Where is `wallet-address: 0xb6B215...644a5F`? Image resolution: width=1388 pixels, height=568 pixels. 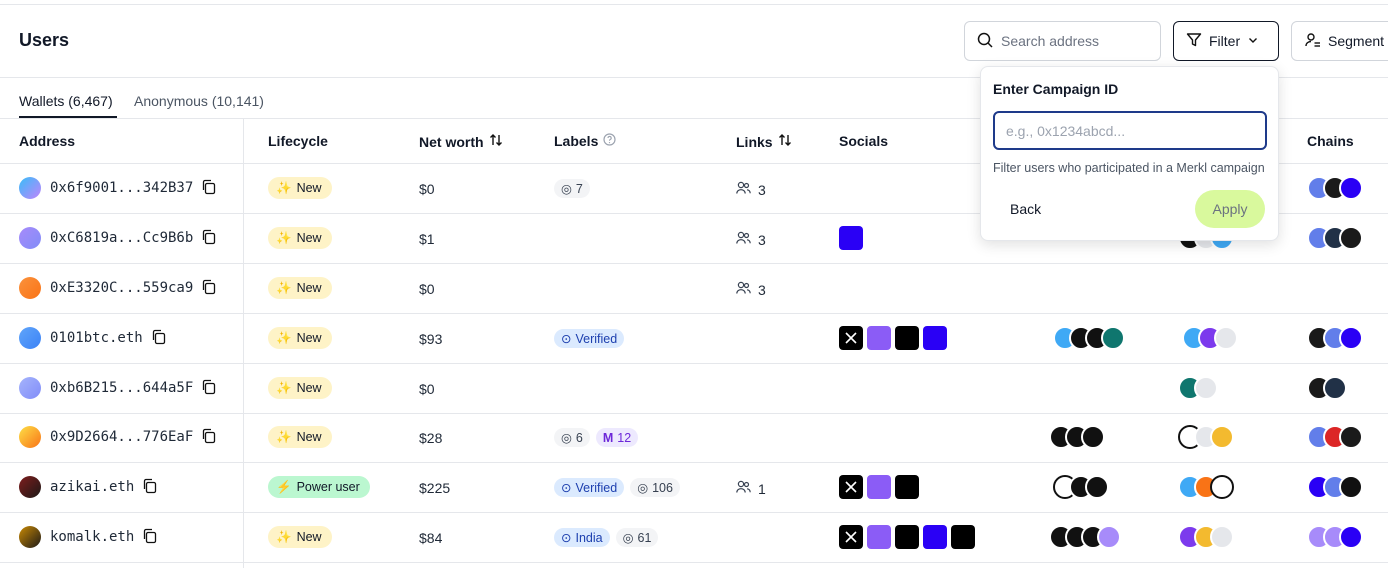
wallet-address: 0xb6B215...644a5F is located at coordinates (121, 388).